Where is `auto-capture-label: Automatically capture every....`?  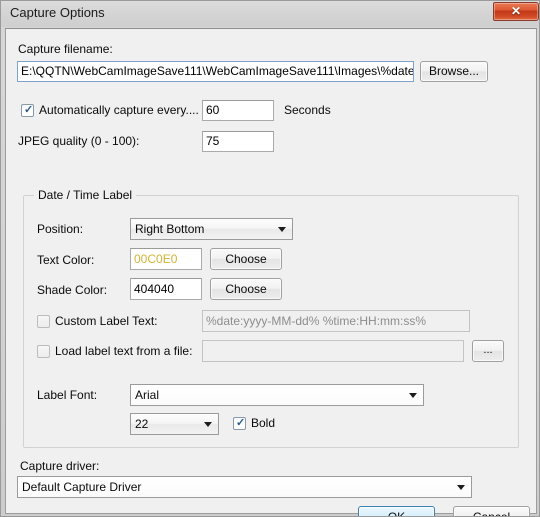 auto-capture-label: Automatically capture every.... is located at coordinates (119, 110).